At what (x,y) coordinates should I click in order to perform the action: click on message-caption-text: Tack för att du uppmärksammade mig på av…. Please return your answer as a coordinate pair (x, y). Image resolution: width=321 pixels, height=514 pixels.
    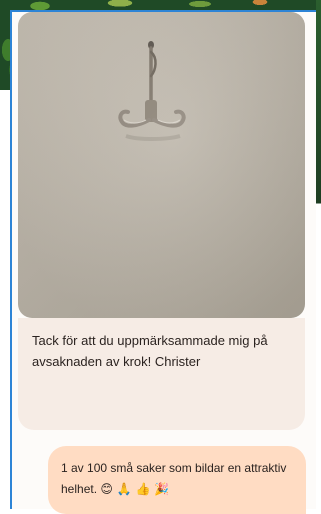
    Looking at the image, I should click on (150, 351).